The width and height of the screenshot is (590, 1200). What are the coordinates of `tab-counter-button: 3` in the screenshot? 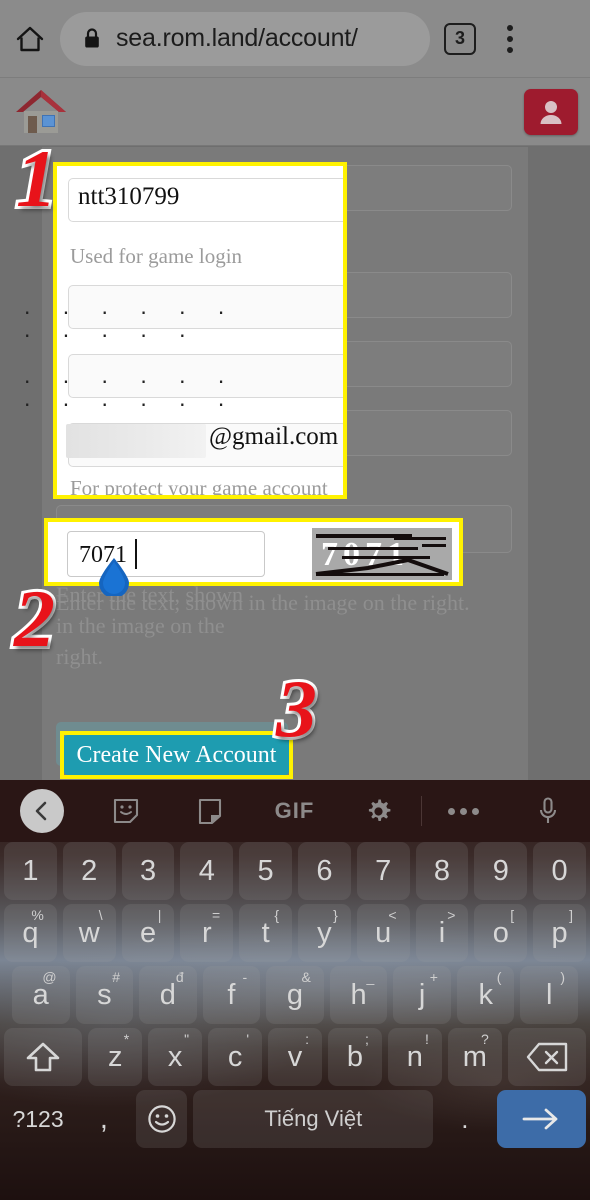 It's located at (460, 38).